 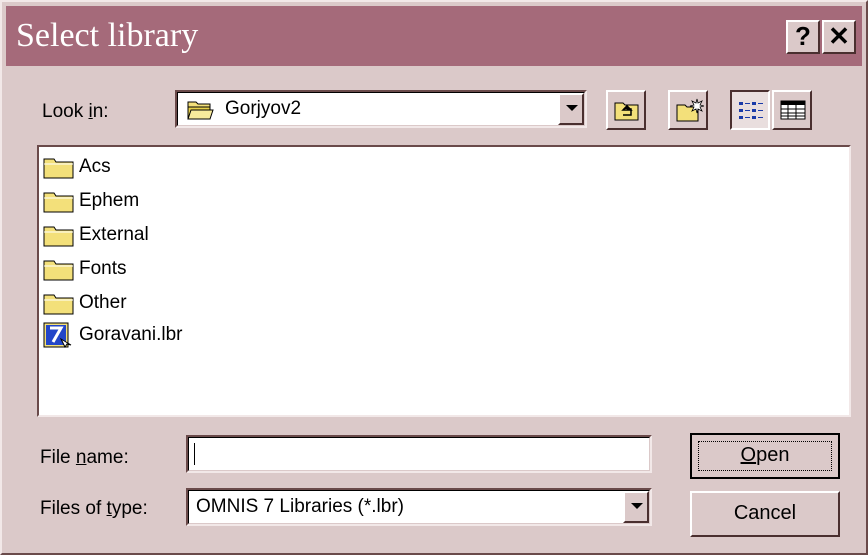 What do you see at coordinates (434, 36) in the screenshot?
I see `title-bar: Select library ? ✕` at bounding box center [434, 36].